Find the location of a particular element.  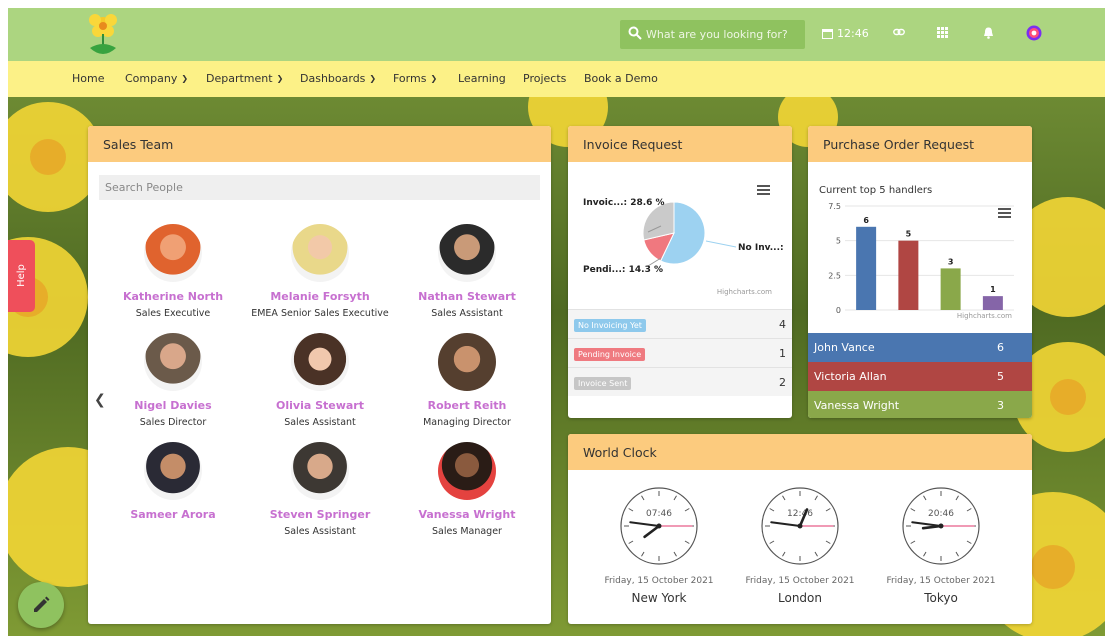

y-tick-label: 0 is located at coordinates (838, 310).